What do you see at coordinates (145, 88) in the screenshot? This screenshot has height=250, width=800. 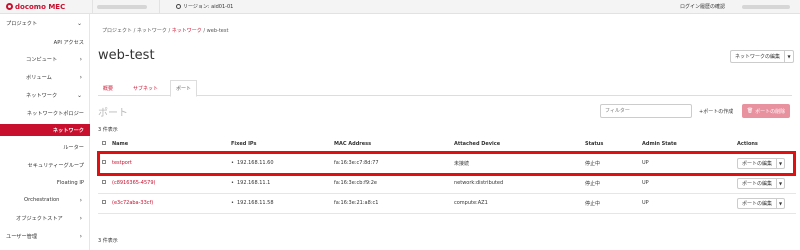 I see `tab-subnets: サブネット` at bounding box center [145, 88].